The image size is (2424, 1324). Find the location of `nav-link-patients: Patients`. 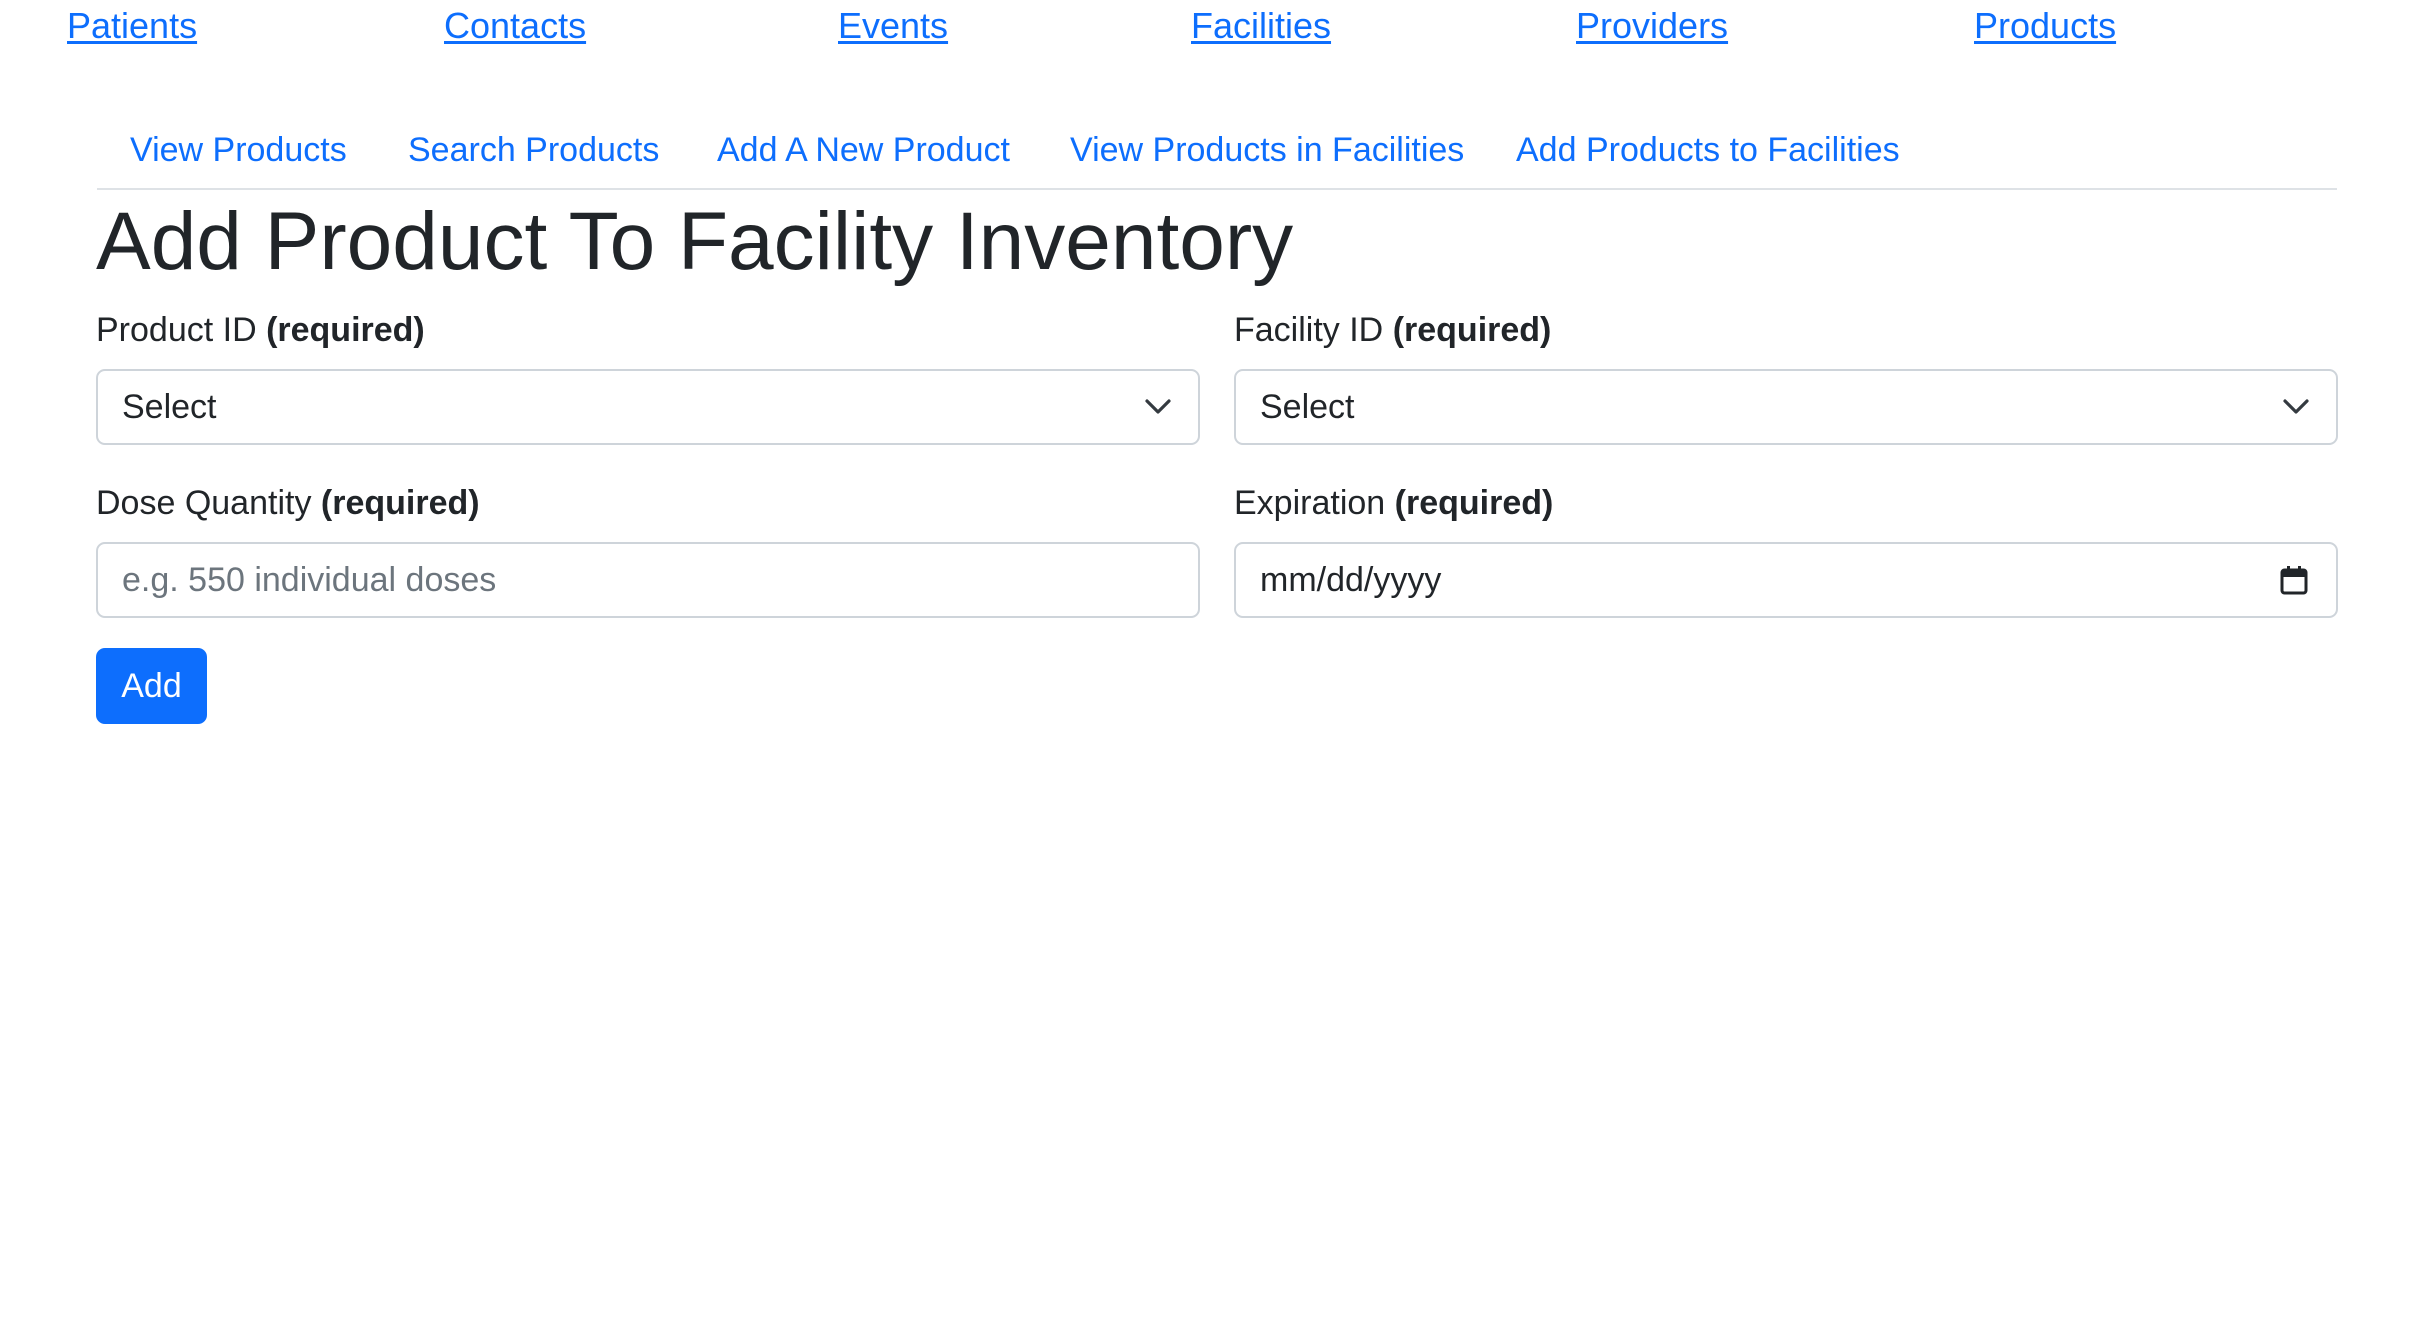

nav-link-patients: Patients is located at coordinates (132, 26).